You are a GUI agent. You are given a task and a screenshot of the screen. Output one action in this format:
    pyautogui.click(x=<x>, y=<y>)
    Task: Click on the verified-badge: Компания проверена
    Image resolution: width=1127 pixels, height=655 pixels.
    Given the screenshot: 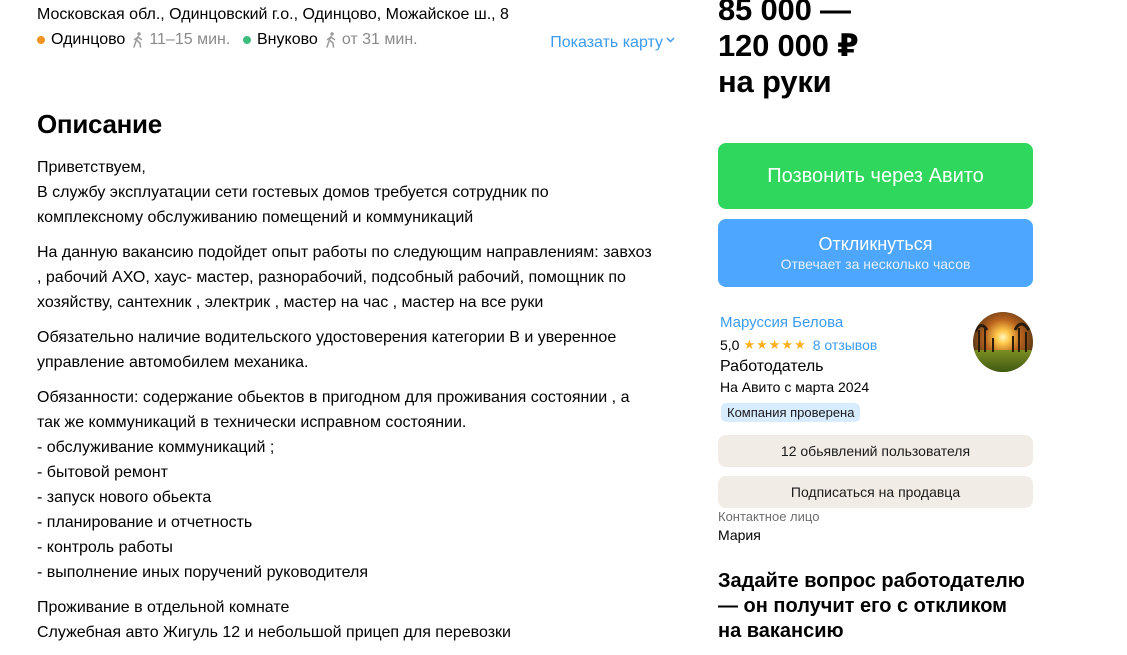 What is the action you would take?
    pyautogui.click(x=791, y=412)
    